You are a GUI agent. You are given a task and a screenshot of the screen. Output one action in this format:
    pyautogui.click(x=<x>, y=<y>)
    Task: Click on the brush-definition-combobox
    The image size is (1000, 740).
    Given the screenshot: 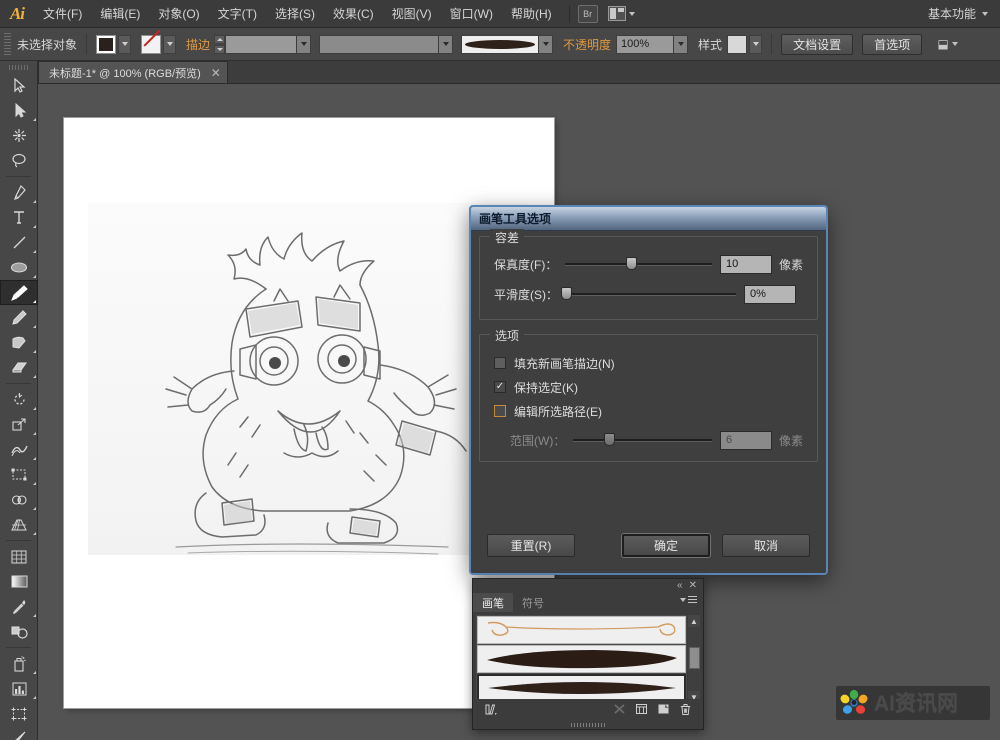 What is the action you would take?
    pyautogui.click(x=507, y=44)
    